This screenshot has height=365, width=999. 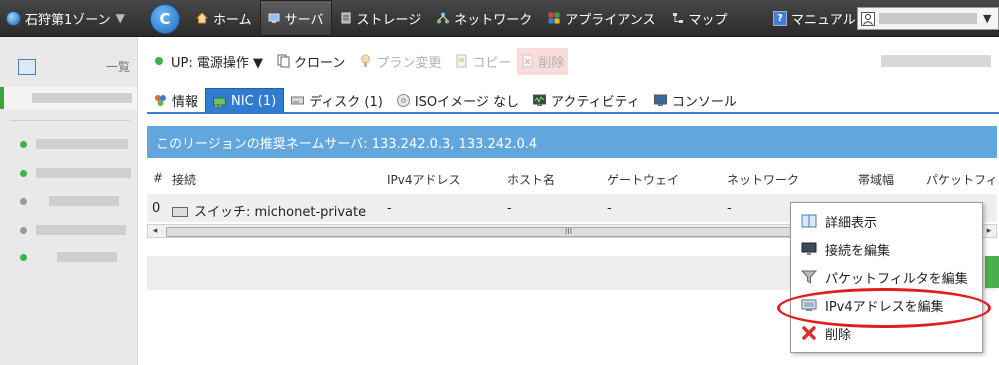 I want to click on user-icon, so click(x=868, y=18).